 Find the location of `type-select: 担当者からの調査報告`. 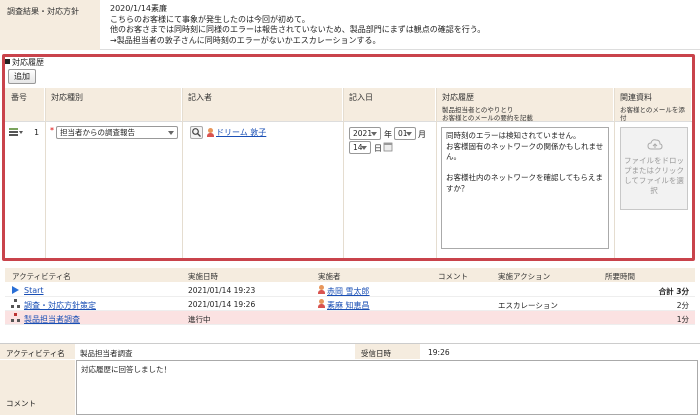

type-select: 担当者からの調査報告 is located at coordinates (117, 132).